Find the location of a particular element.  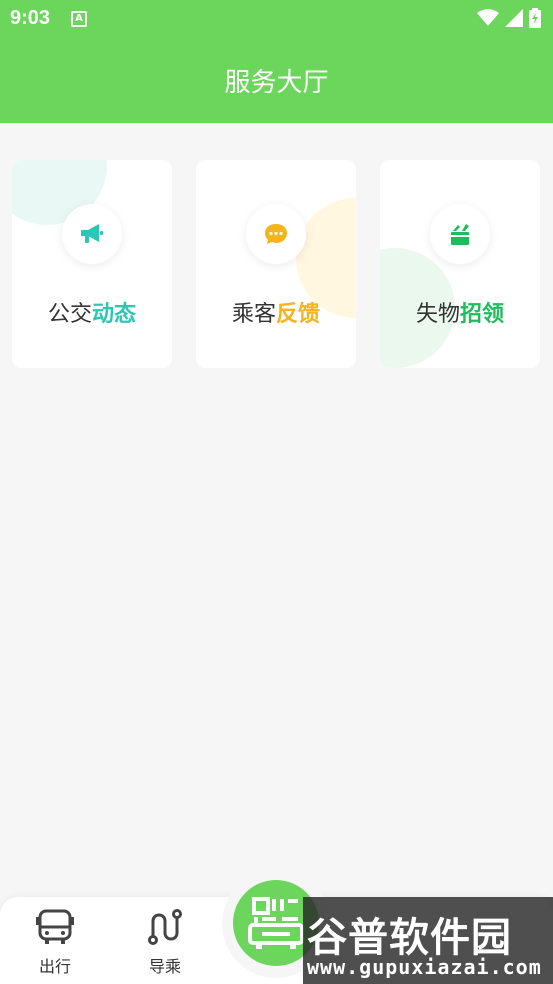

status-time: 9:03 is located at coordinates (30, 18).